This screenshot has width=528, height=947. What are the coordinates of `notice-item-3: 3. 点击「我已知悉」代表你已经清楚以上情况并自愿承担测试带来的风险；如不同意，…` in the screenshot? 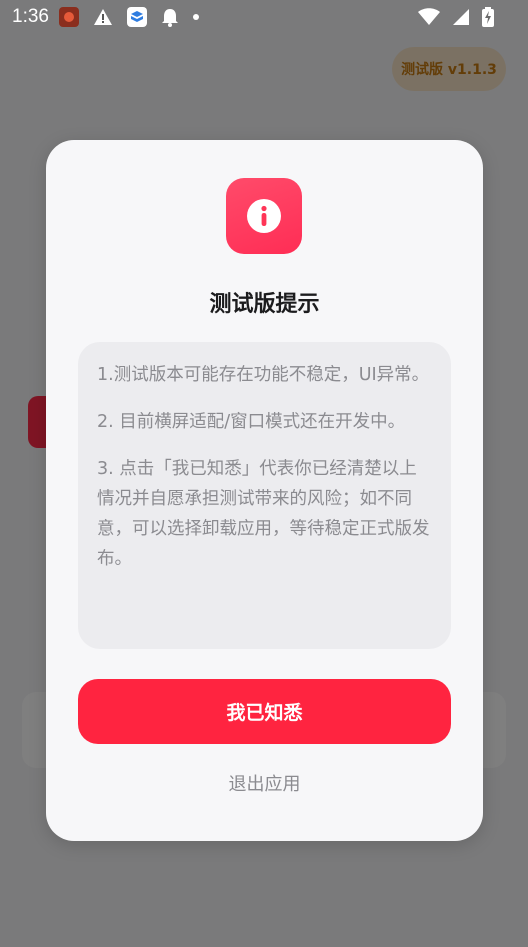 It's located at (263, 514).